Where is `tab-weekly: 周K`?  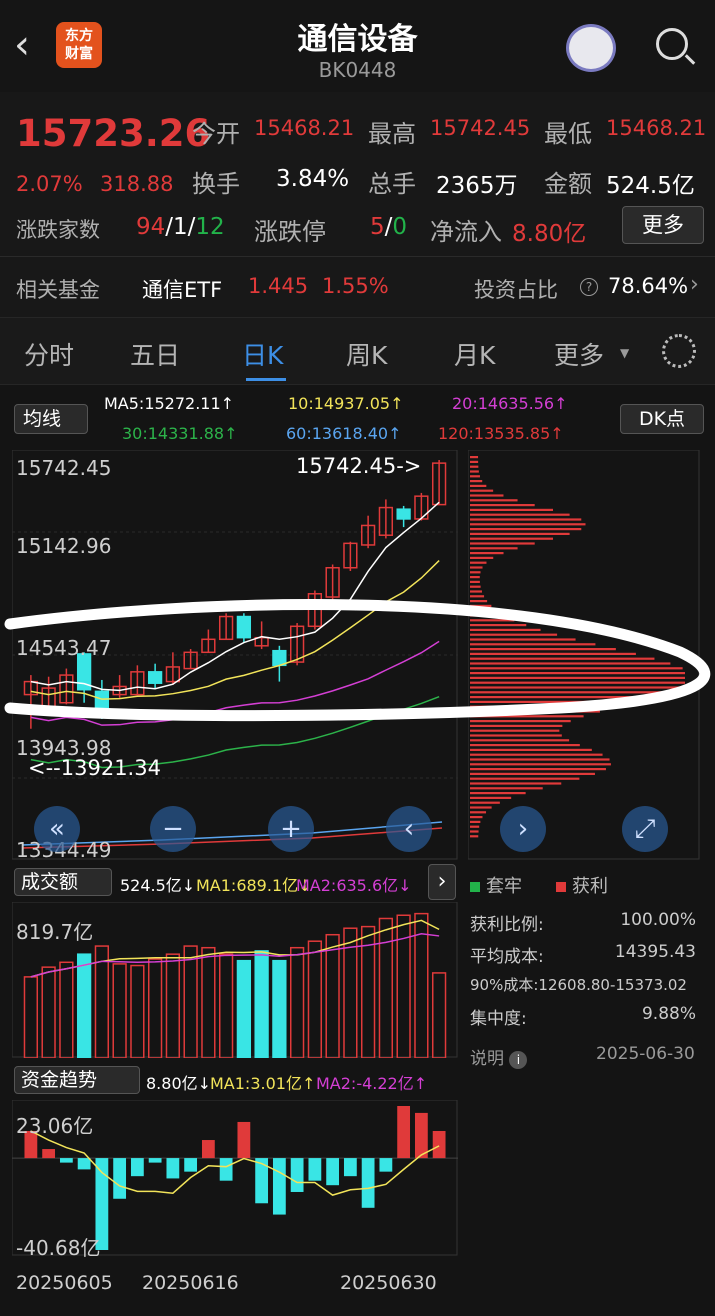
tab-weekly: 周K is located at coordinates (366, 354).